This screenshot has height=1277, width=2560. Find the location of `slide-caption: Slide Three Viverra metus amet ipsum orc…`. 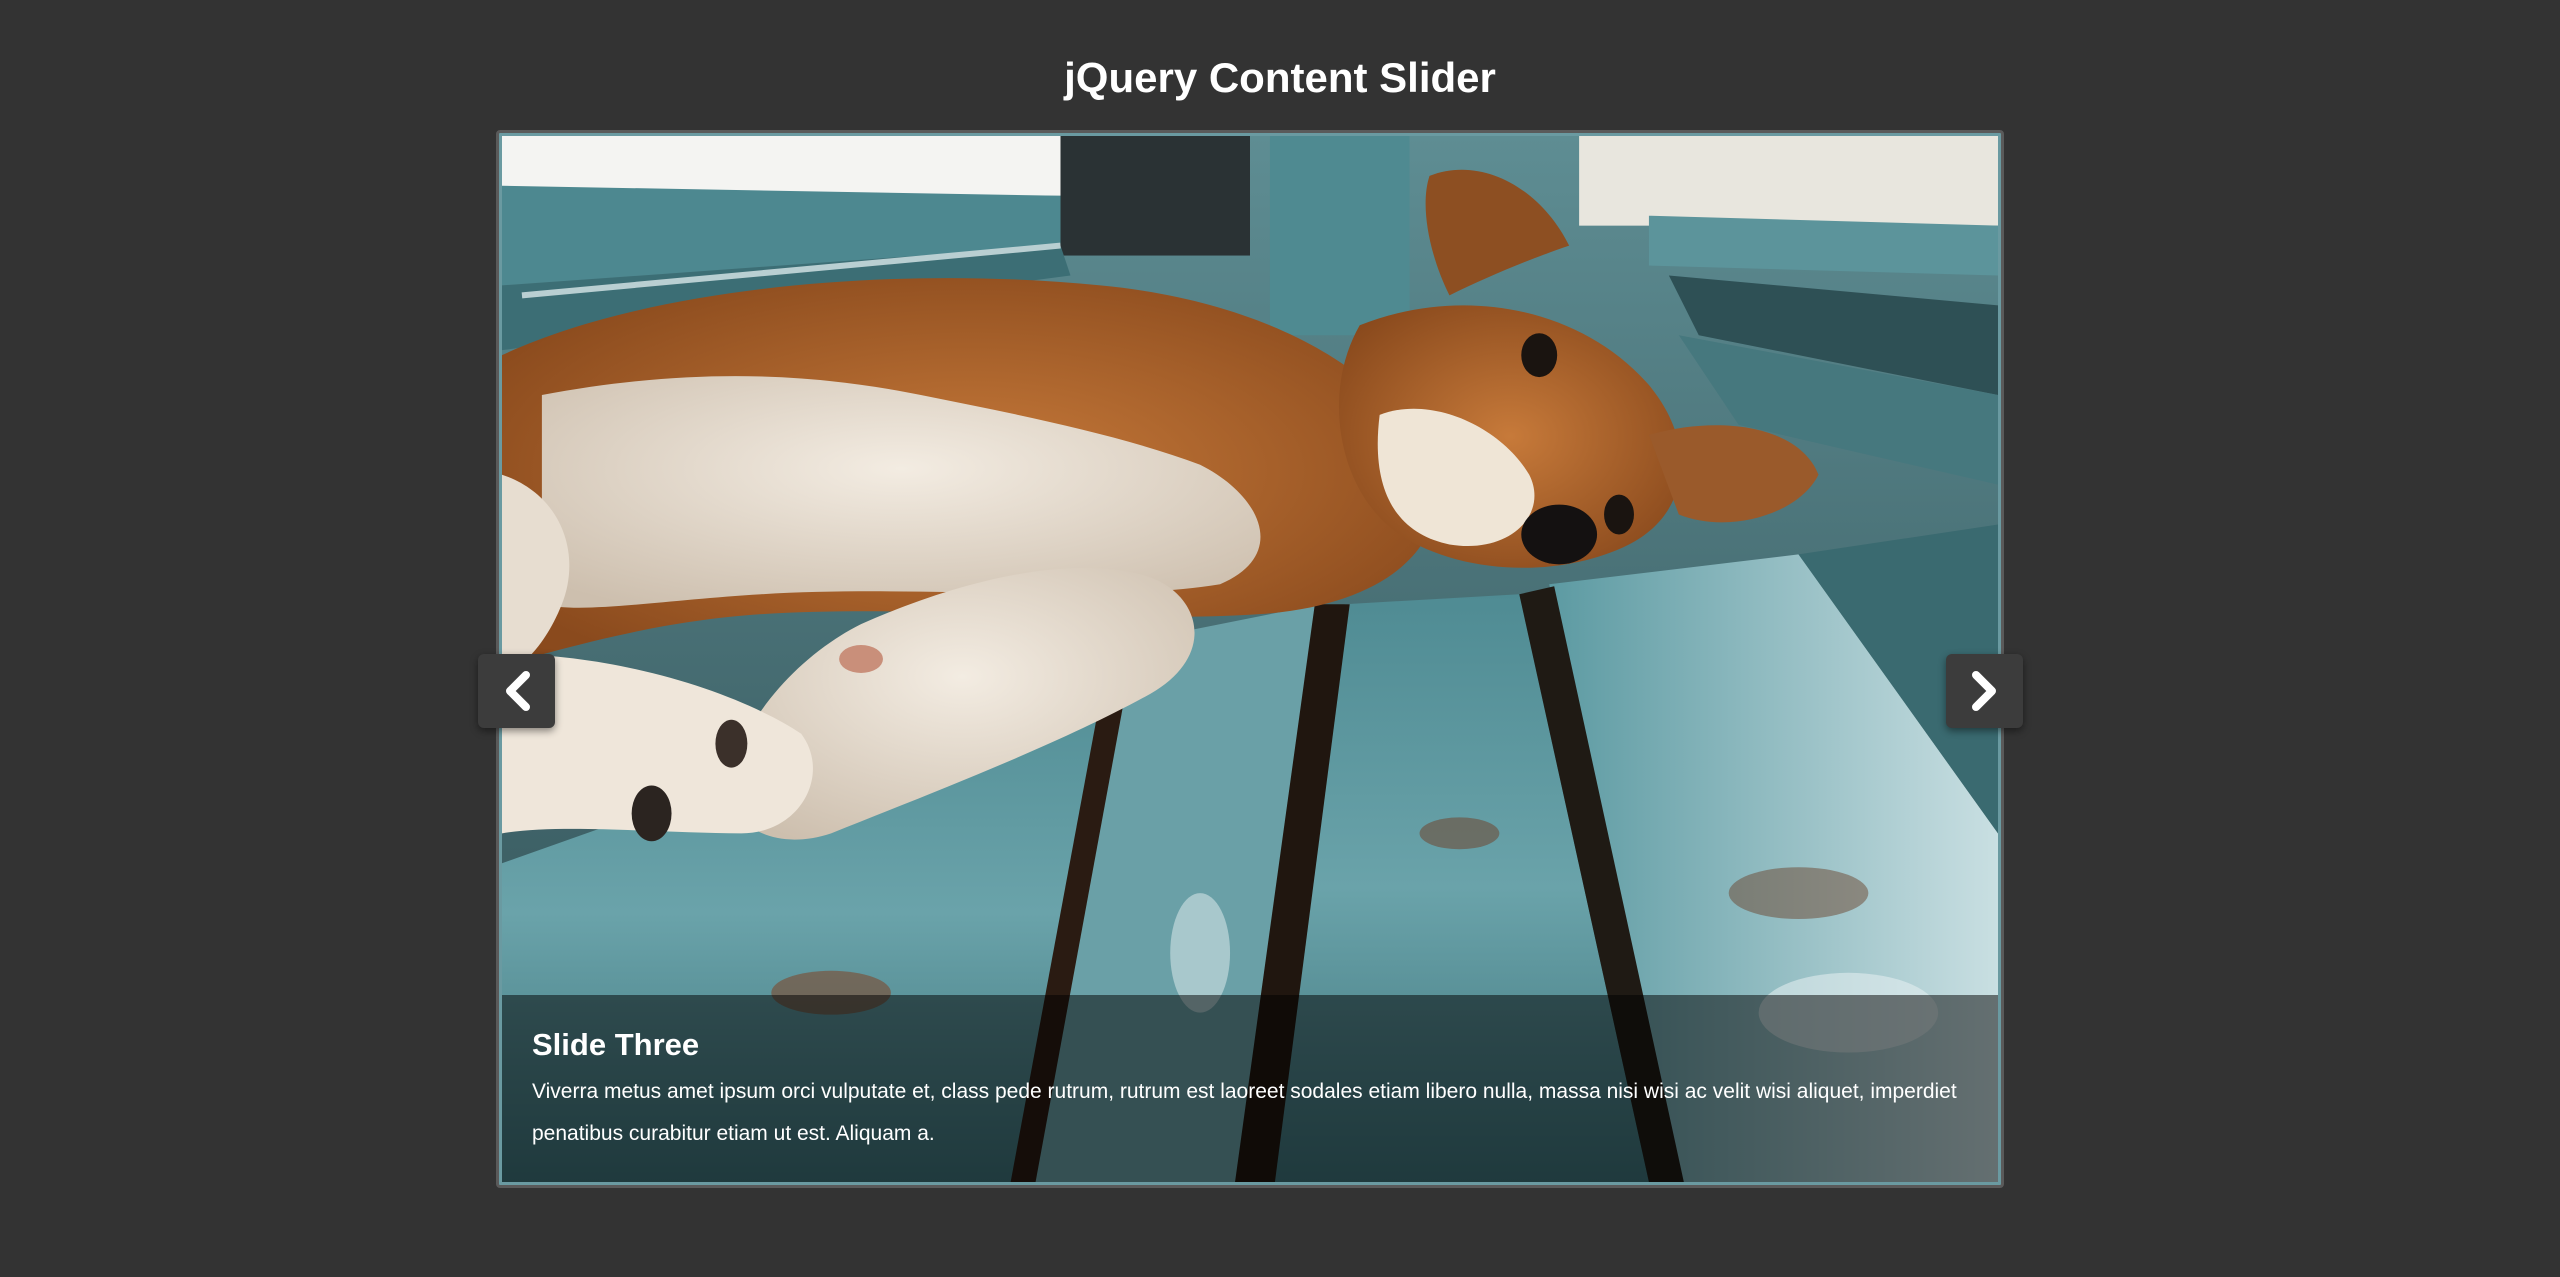

slide-caption: Slide Three Viverra metus amet ipsum orc… is located at coordinates (1250, 1088).